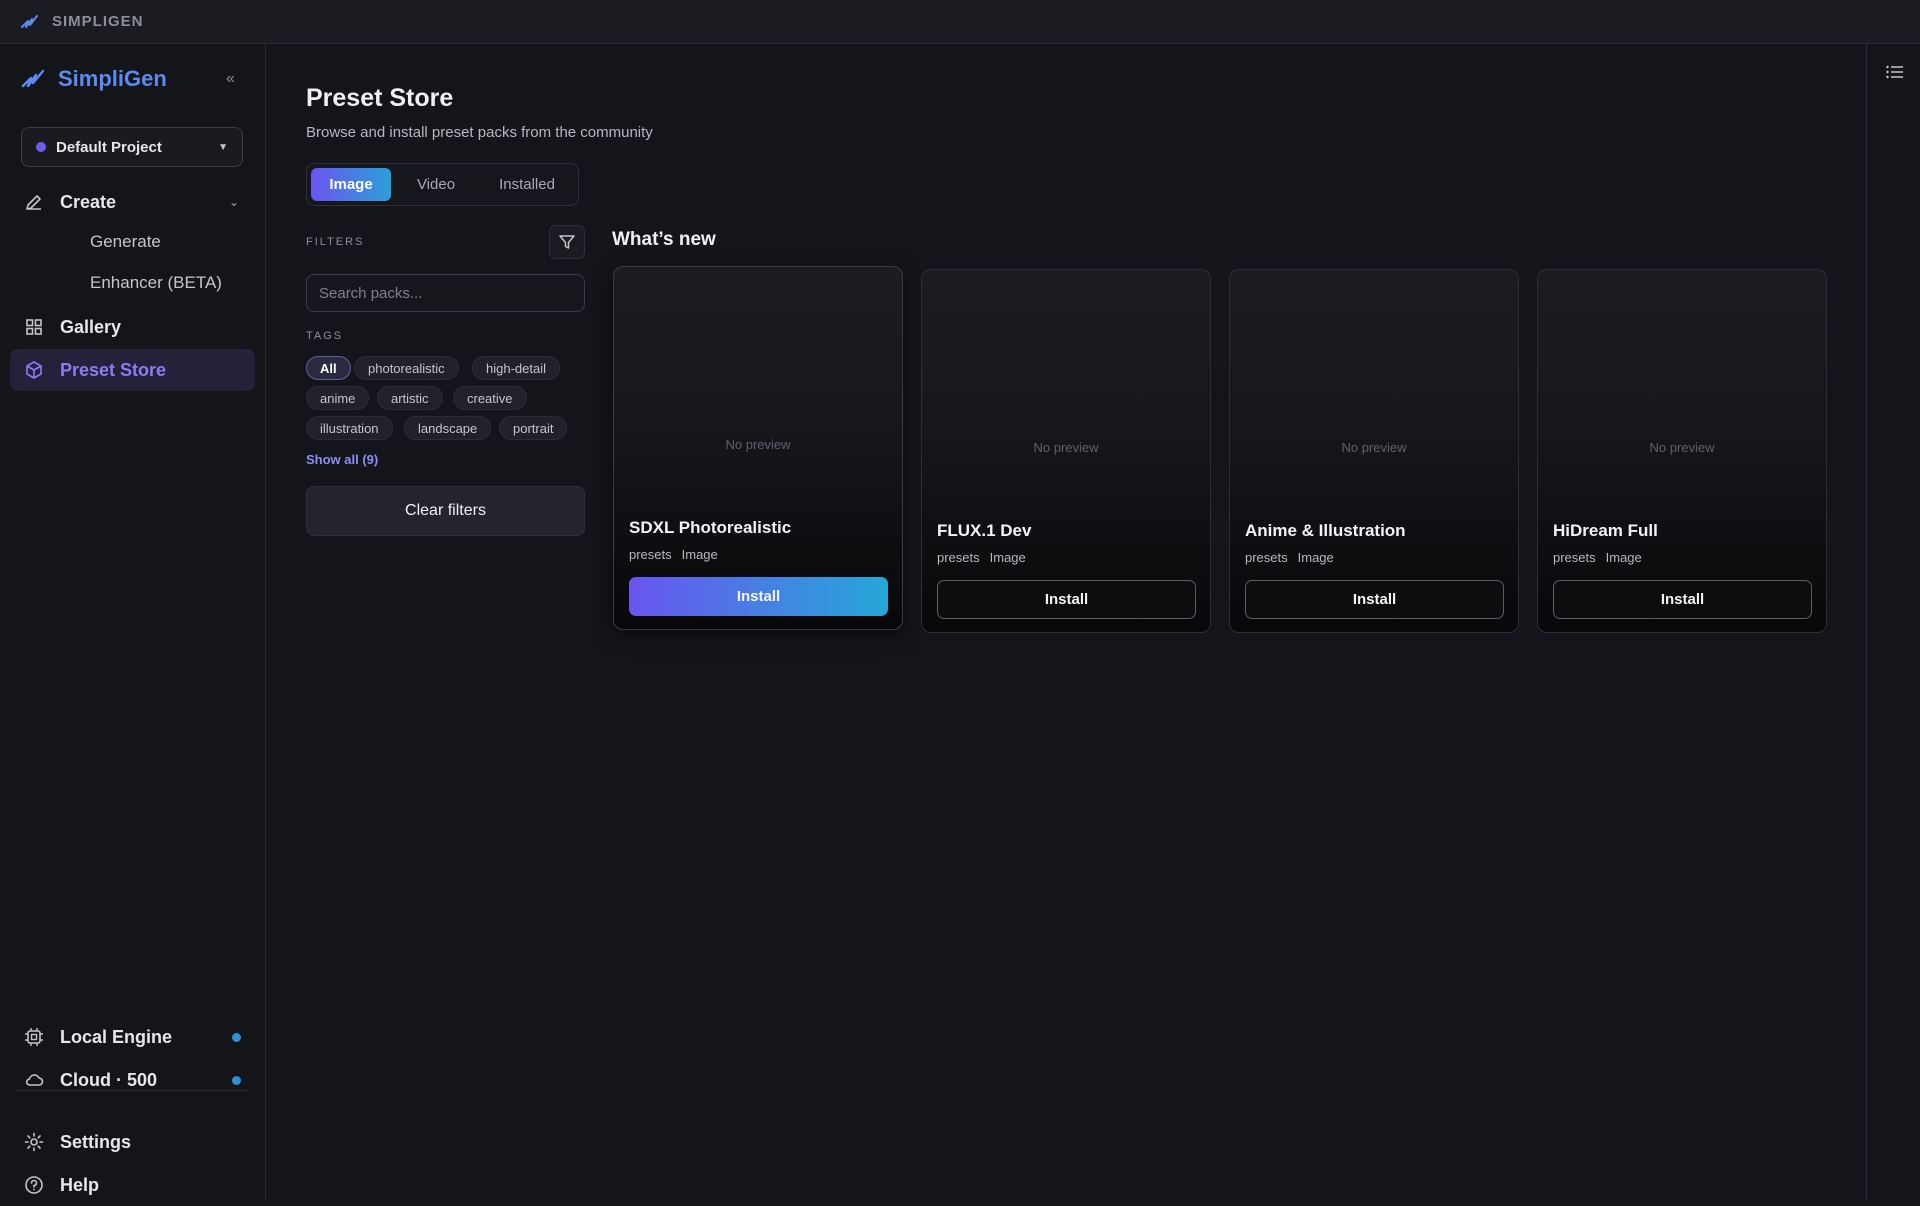 Image resolution: width=1920 pixels, height=1206 pixels. Describe the element at coordinates (34, 1142) in the screenshot. I see `gear-icon` at that location.